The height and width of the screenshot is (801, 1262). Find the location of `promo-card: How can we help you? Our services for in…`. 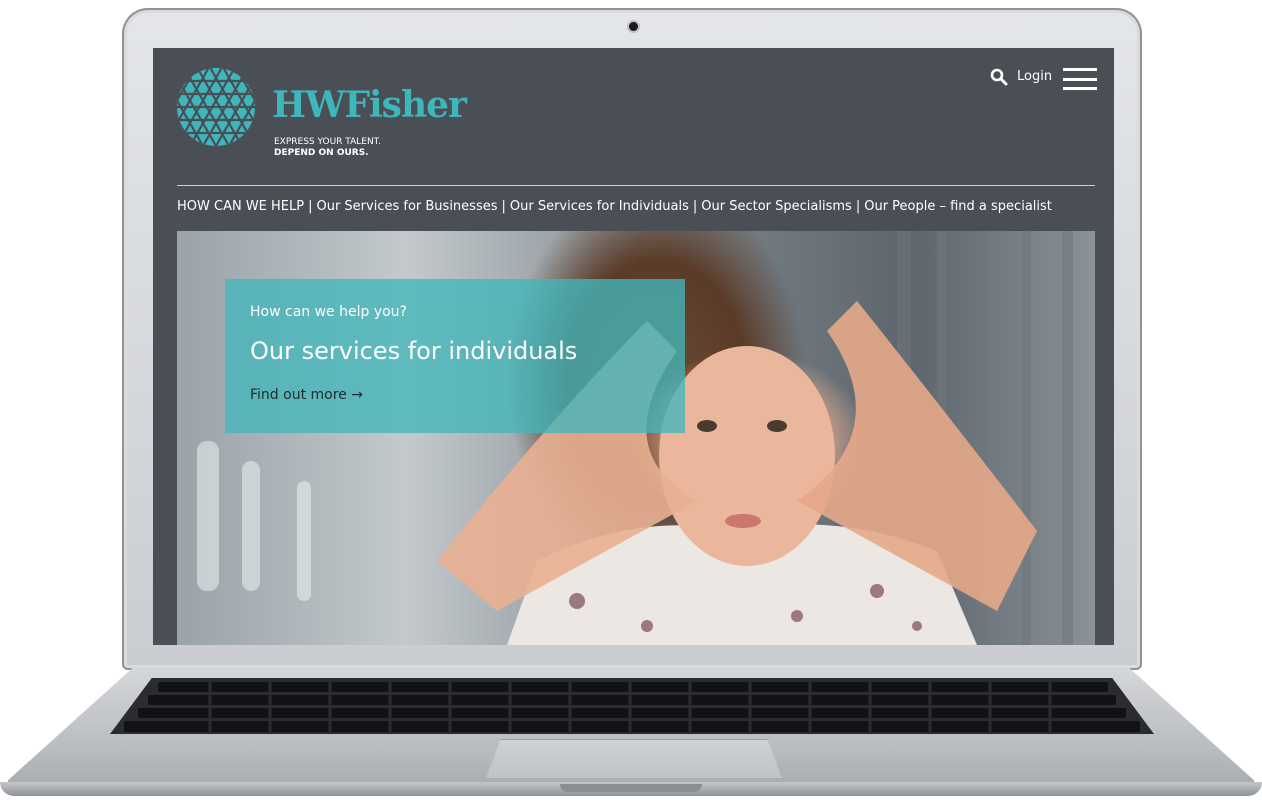

promo-card: How can we help you? Our services for in… is located at coordinates (455, 356).